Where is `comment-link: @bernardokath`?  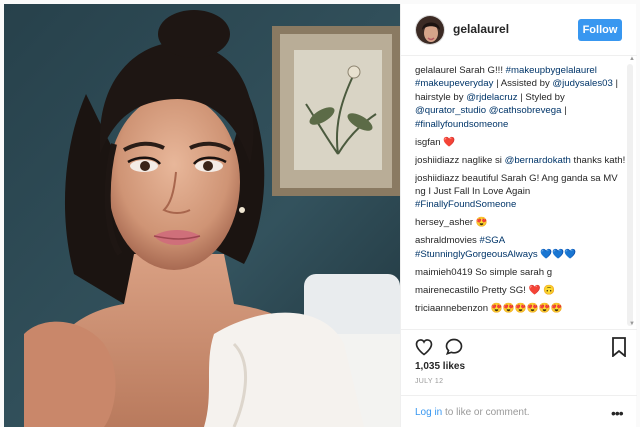 comment-link: @bernardokath is located at coordinates (538, 160).